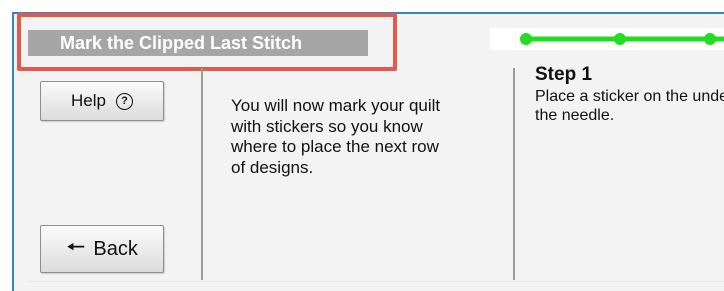 Image resolution: width=724 pixels, height=291 pixels. What do you see at coordinates (376, 281) in the screenshot?
I see `bottom-divider` at bounding box center [376, 281].